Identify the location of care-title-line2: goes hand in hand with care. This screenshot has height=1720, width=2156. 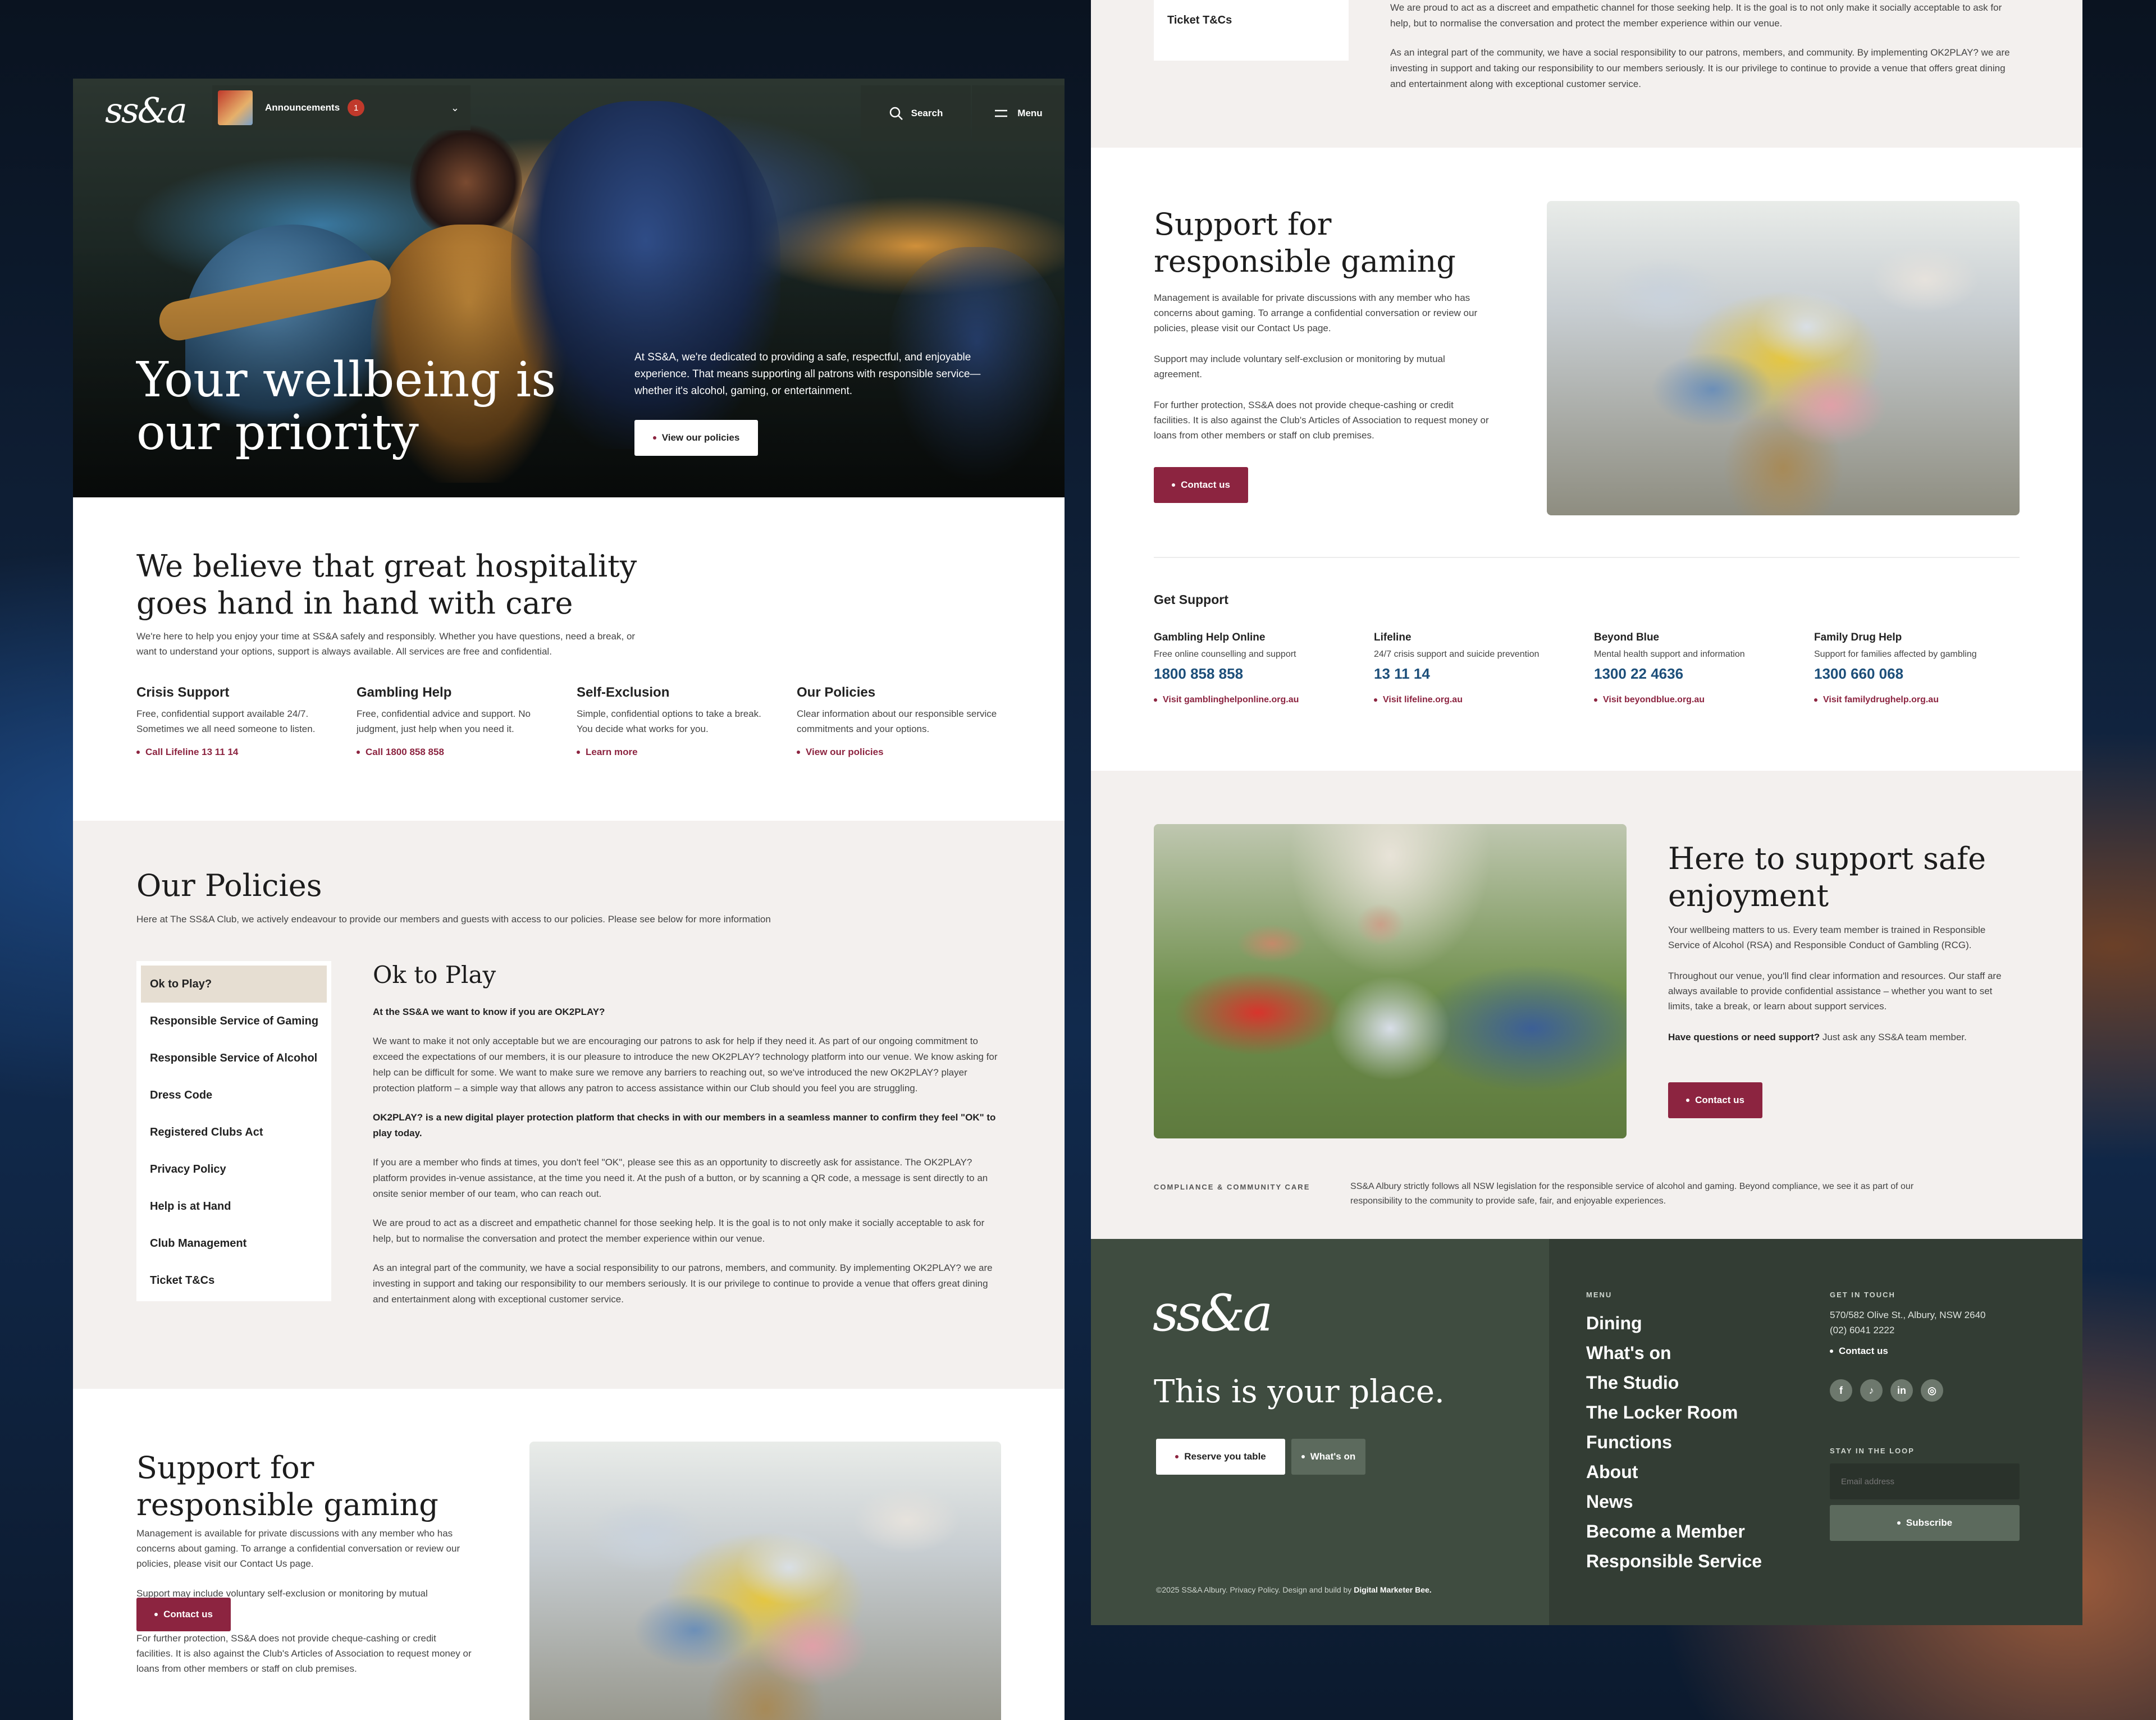
(354, 603).